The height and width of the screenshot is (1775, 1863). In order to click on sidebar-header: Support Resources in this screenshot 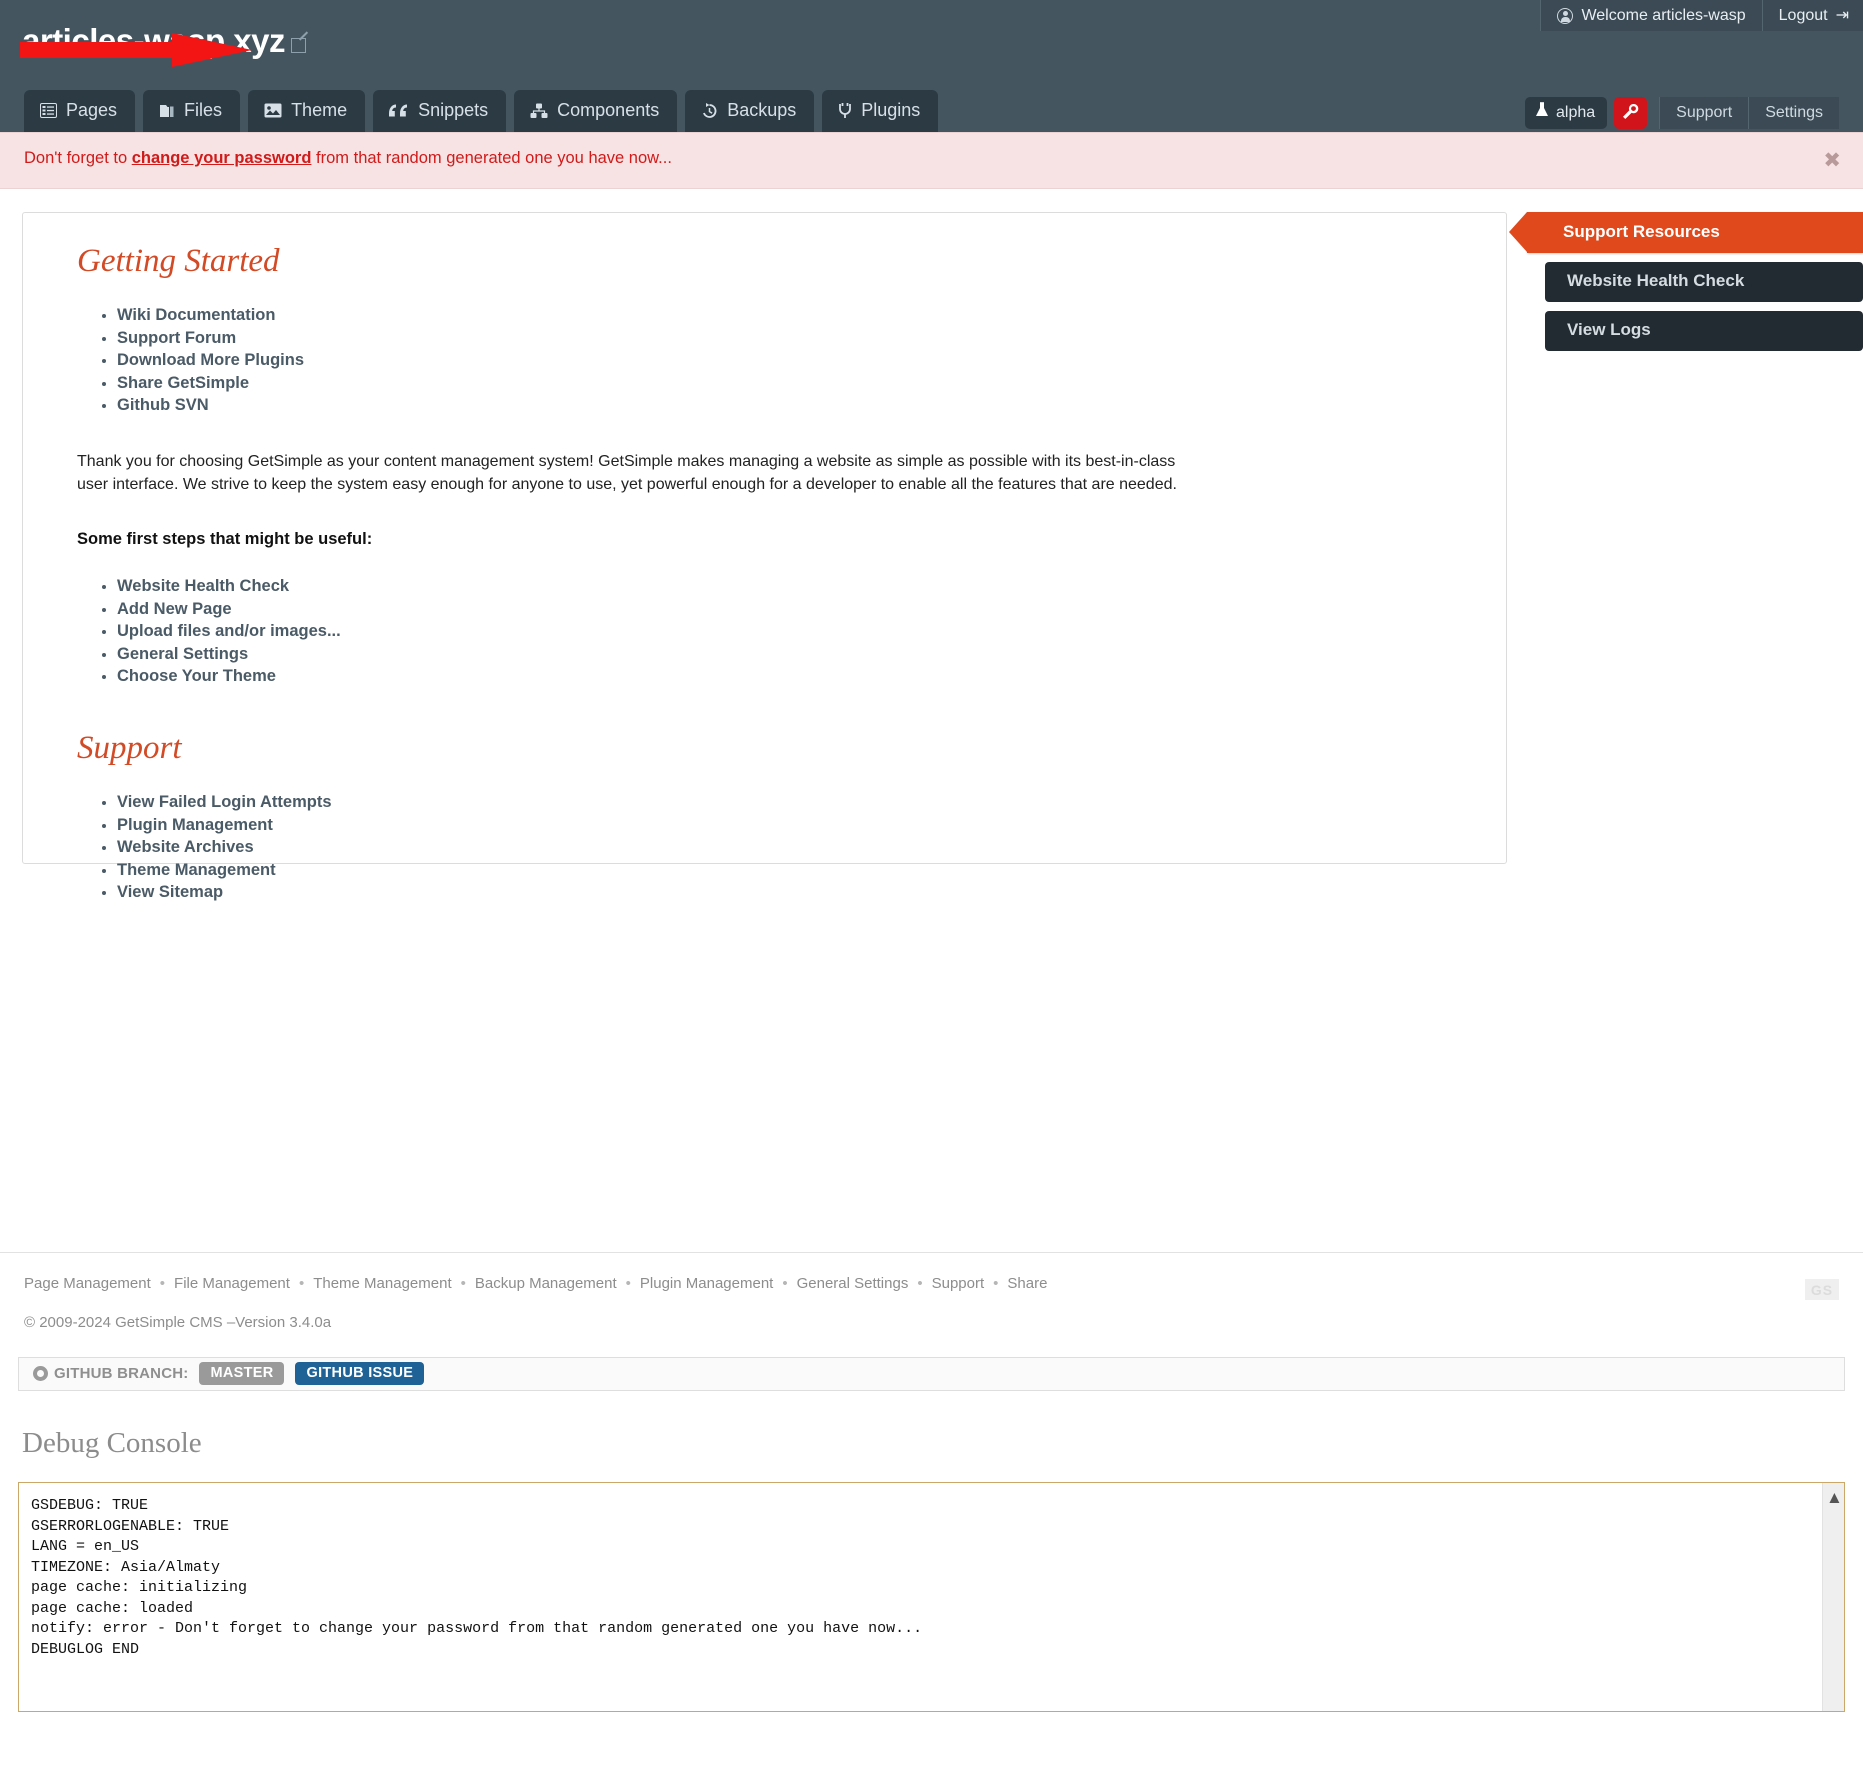, I will do `click(1686, 232)`.